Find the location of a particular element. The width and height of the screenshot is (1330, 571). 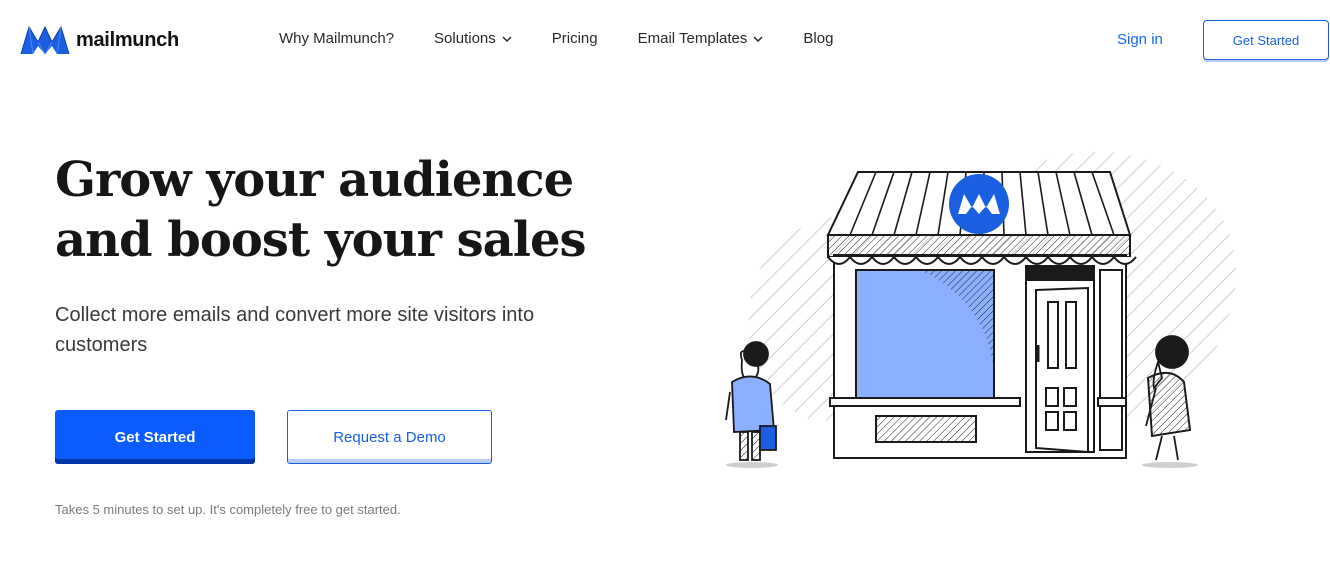

nav-solutions: Solutions is located at coordinates (473, 38).